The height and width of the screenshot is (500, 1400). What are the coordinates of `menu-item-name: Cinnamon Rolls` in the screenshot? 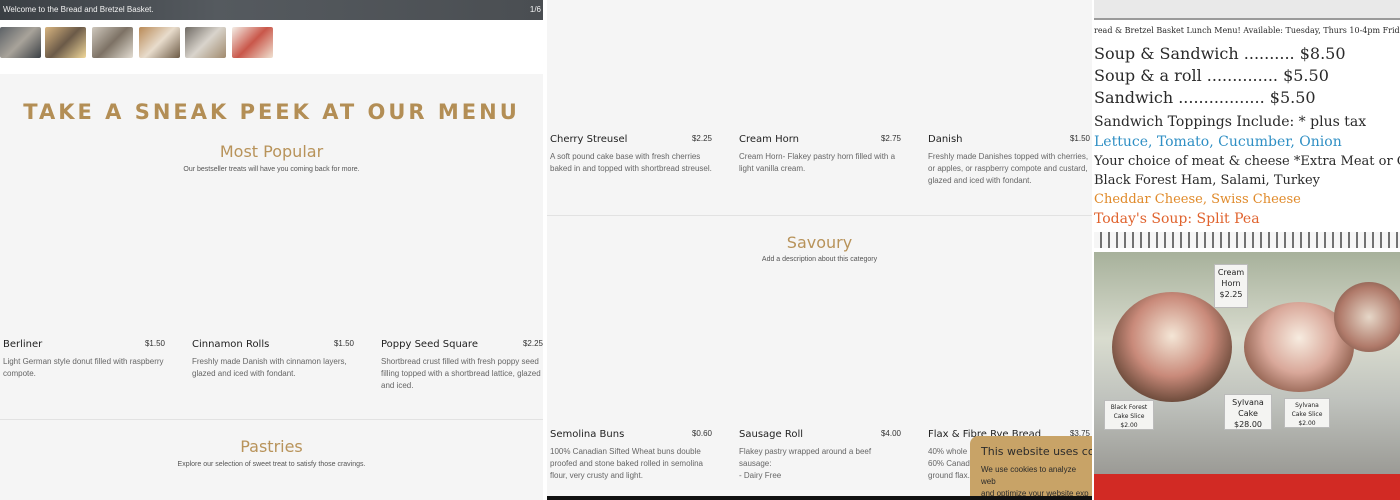 It's located at (231, 344).